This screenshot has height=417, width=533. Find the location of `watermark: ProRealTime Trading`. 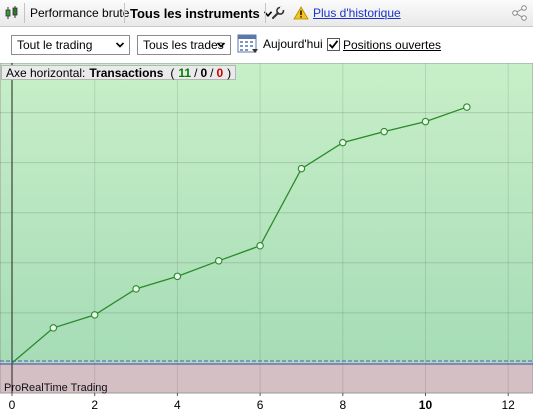

watermark: ProRealTime Trading is located at coordinates (56, 388).